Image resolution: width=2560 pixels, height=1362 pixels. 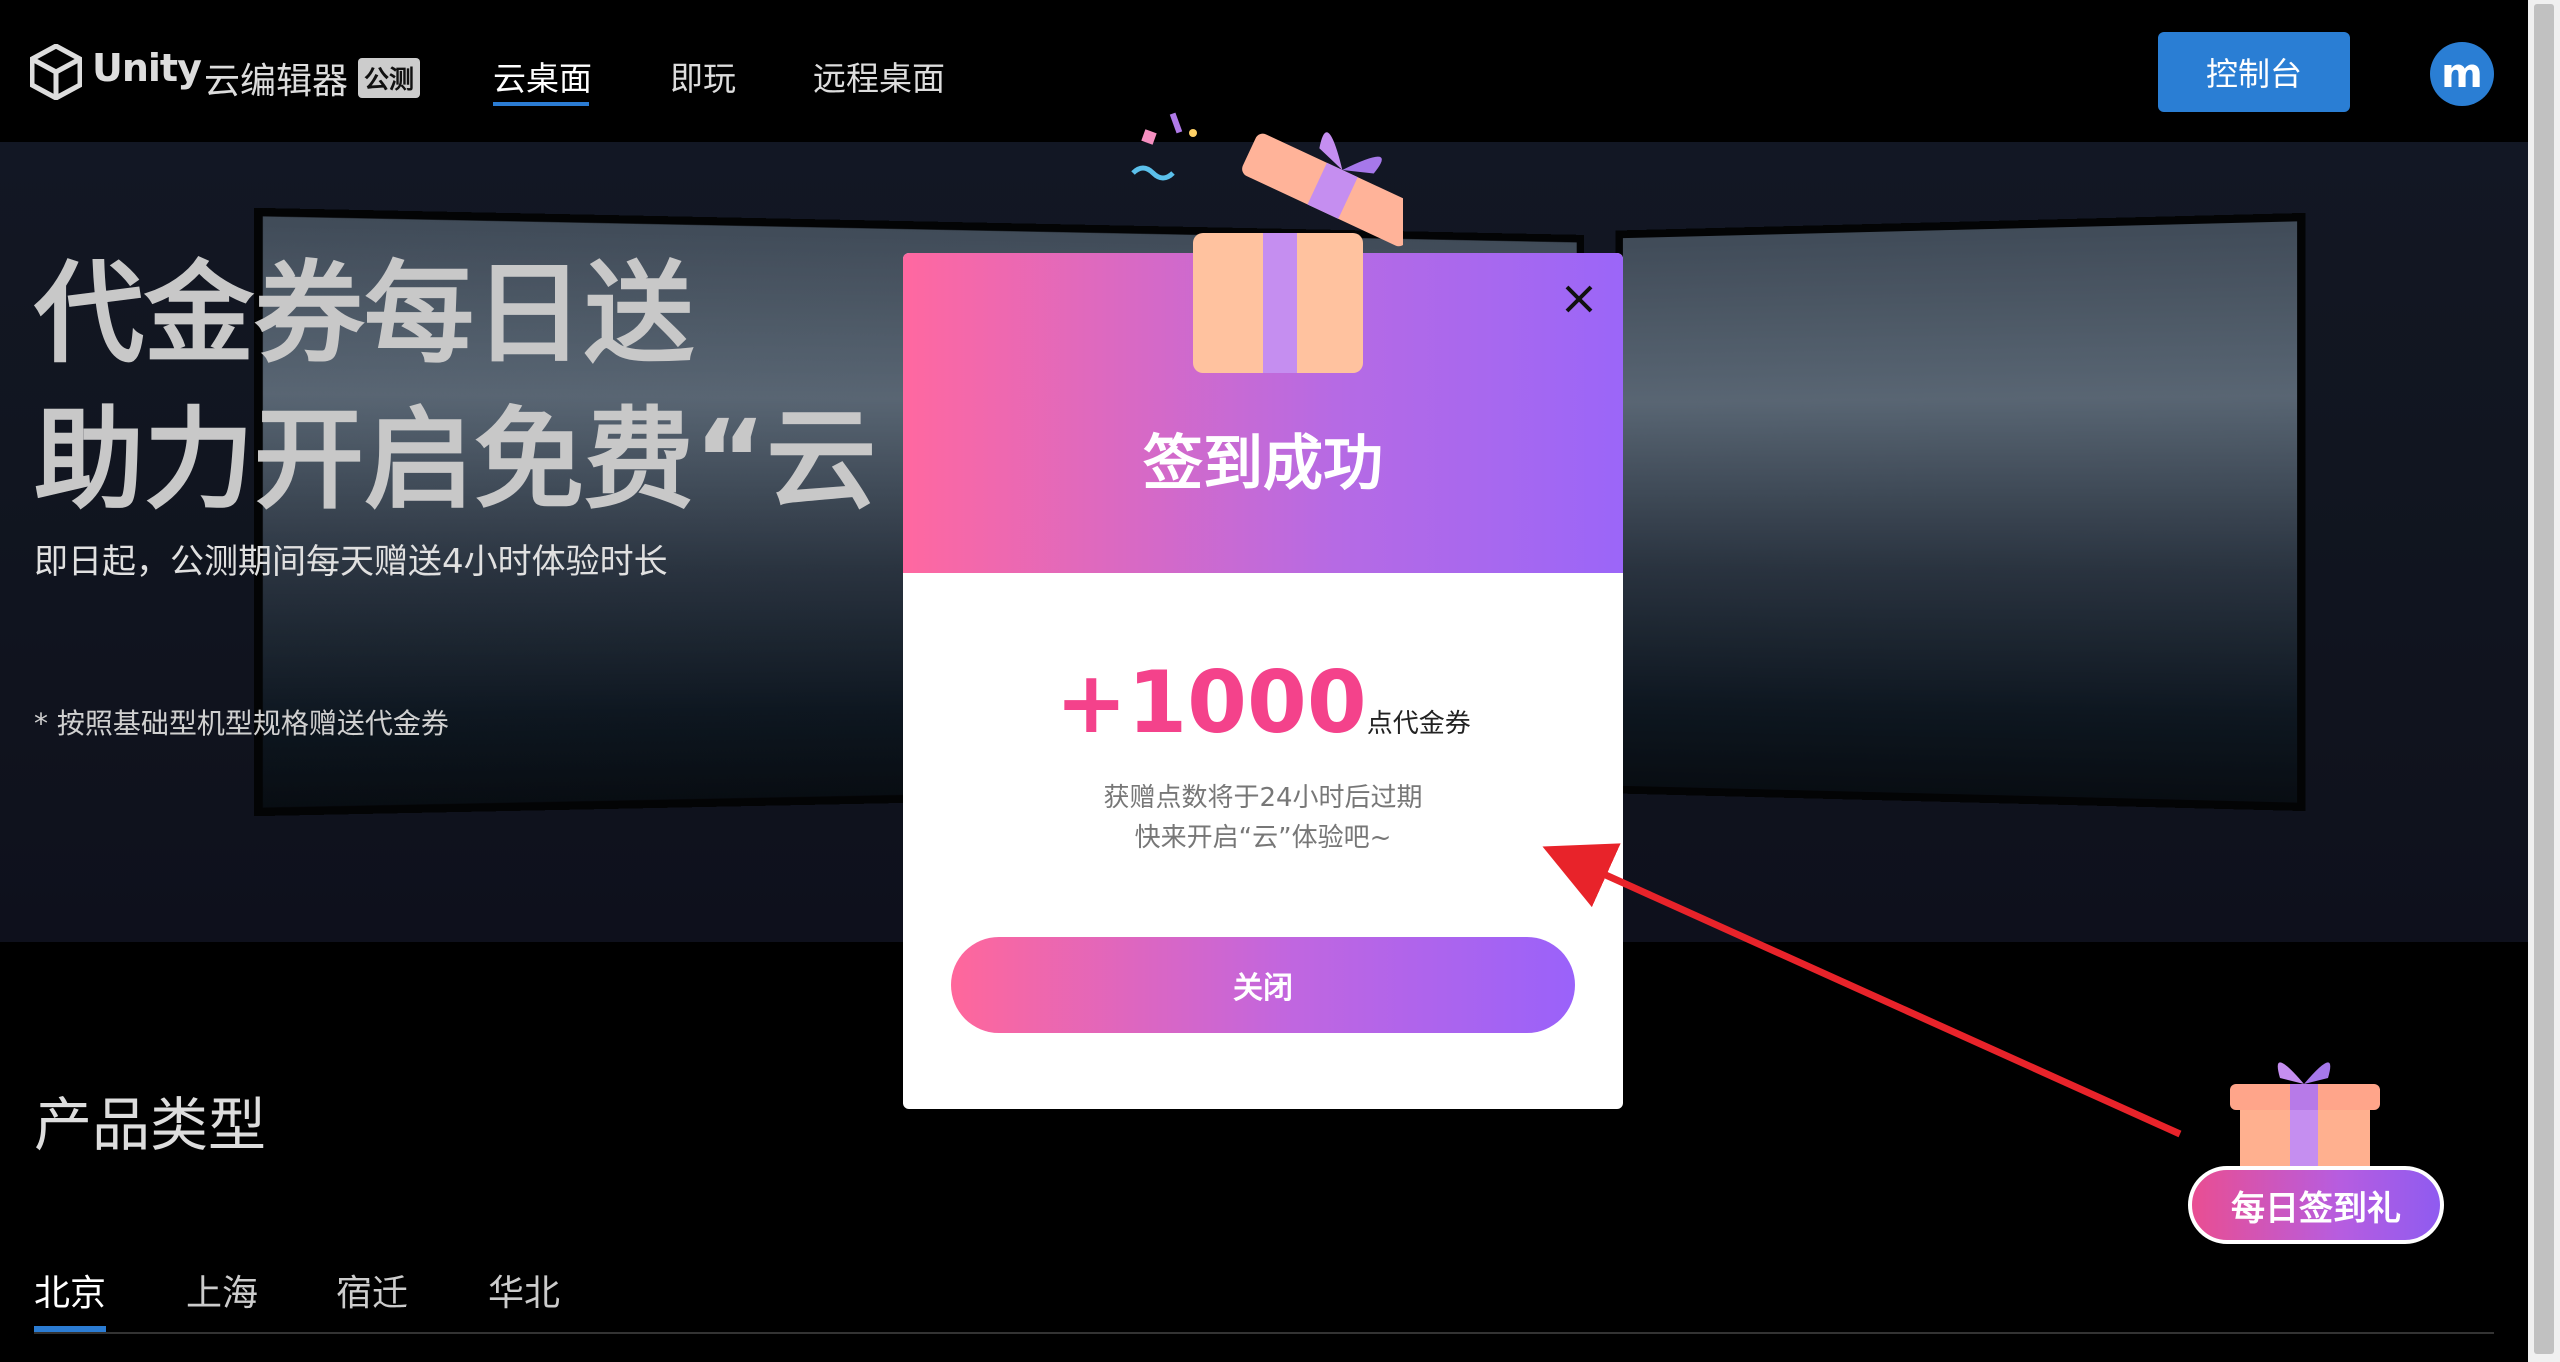 I want to click on points-display: +1000点代金券, so click(x=1263, y=703).